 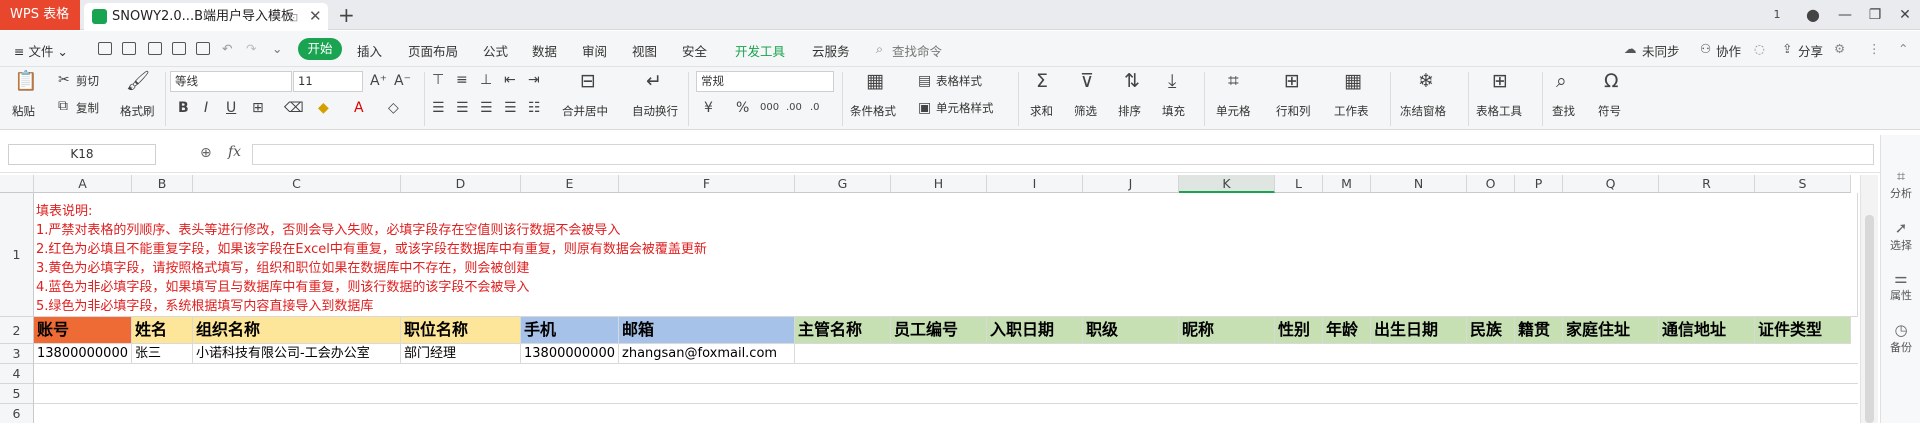 I want to click on header-cell-nickname: 昵称, so click(x=1227, y=330).